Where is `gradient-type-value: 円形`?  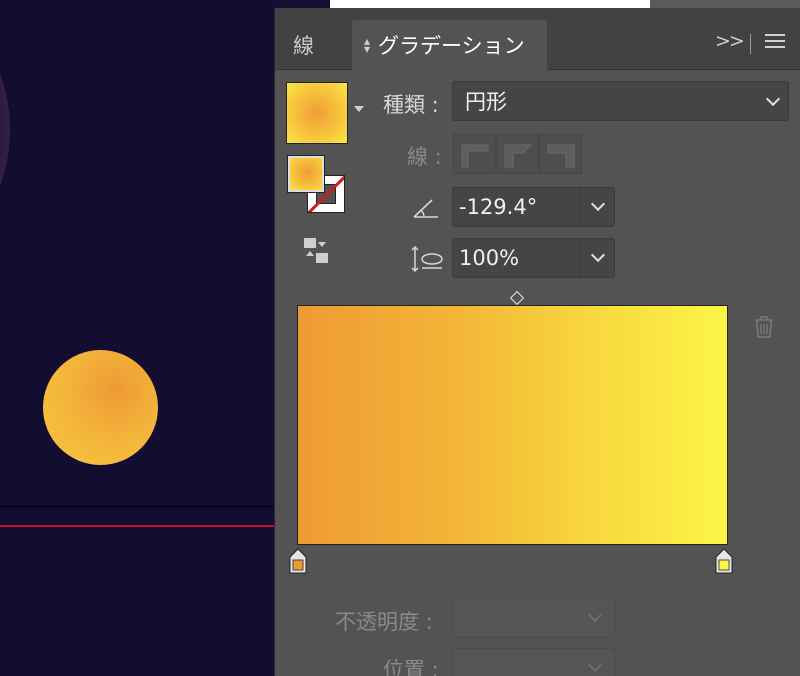 gradient-type-value: 円形 is located at coordinates (486, 102).